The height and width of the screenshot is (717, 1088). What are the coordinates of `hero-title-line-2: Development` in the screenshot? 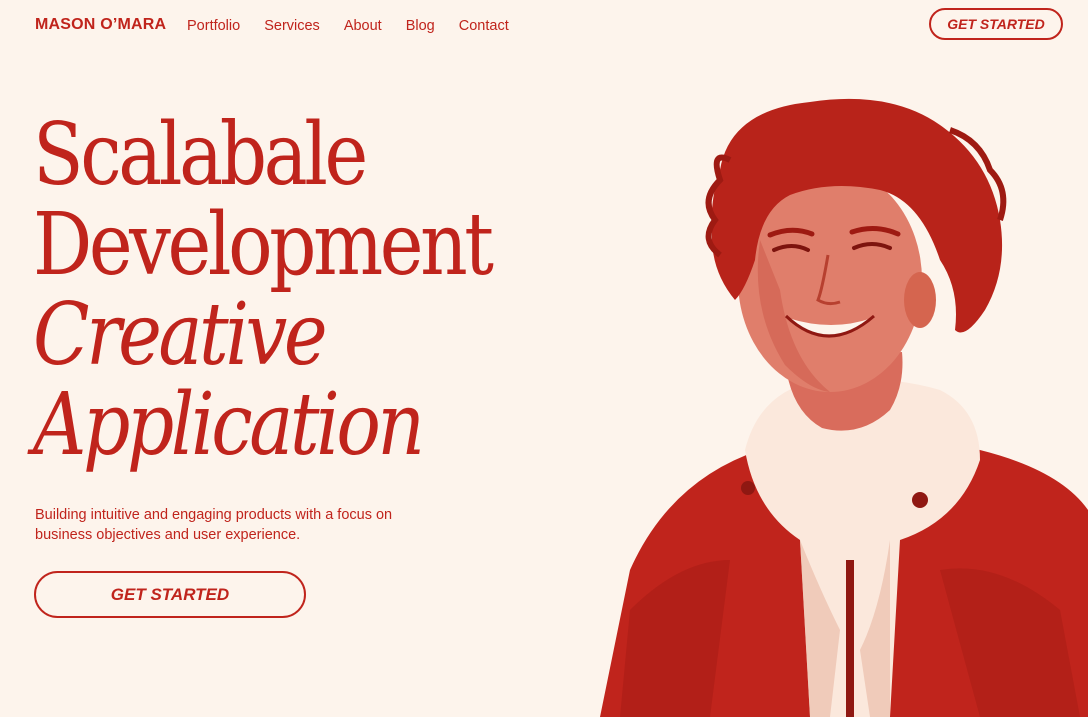 It's located at (263, 245).